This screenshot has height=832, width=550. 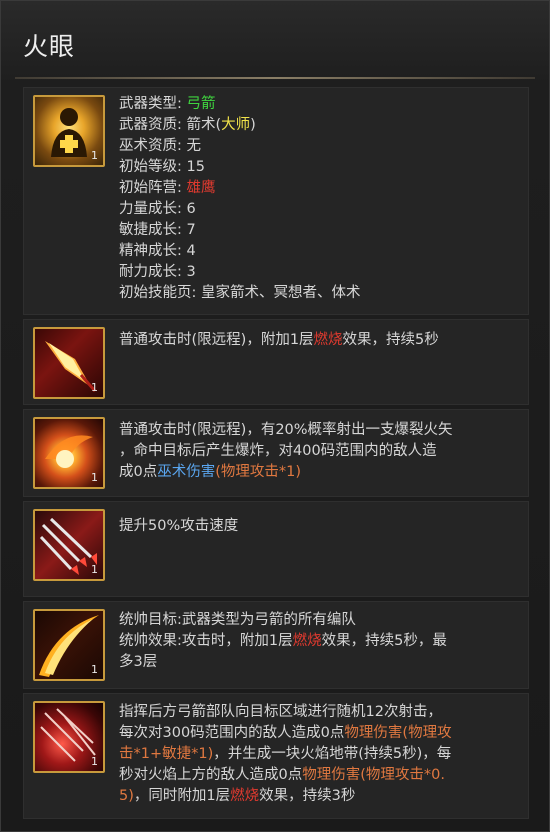 I want to click on description-text: 初始等级:, so click(x=153, y=167).